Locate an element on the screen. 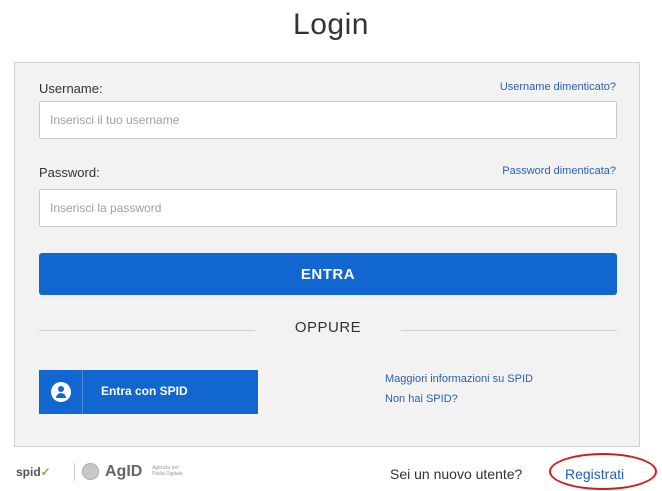 This screenshot has height=491, width=662. spid-button-label: Entra con SPID is located at coordinates (144, 391).